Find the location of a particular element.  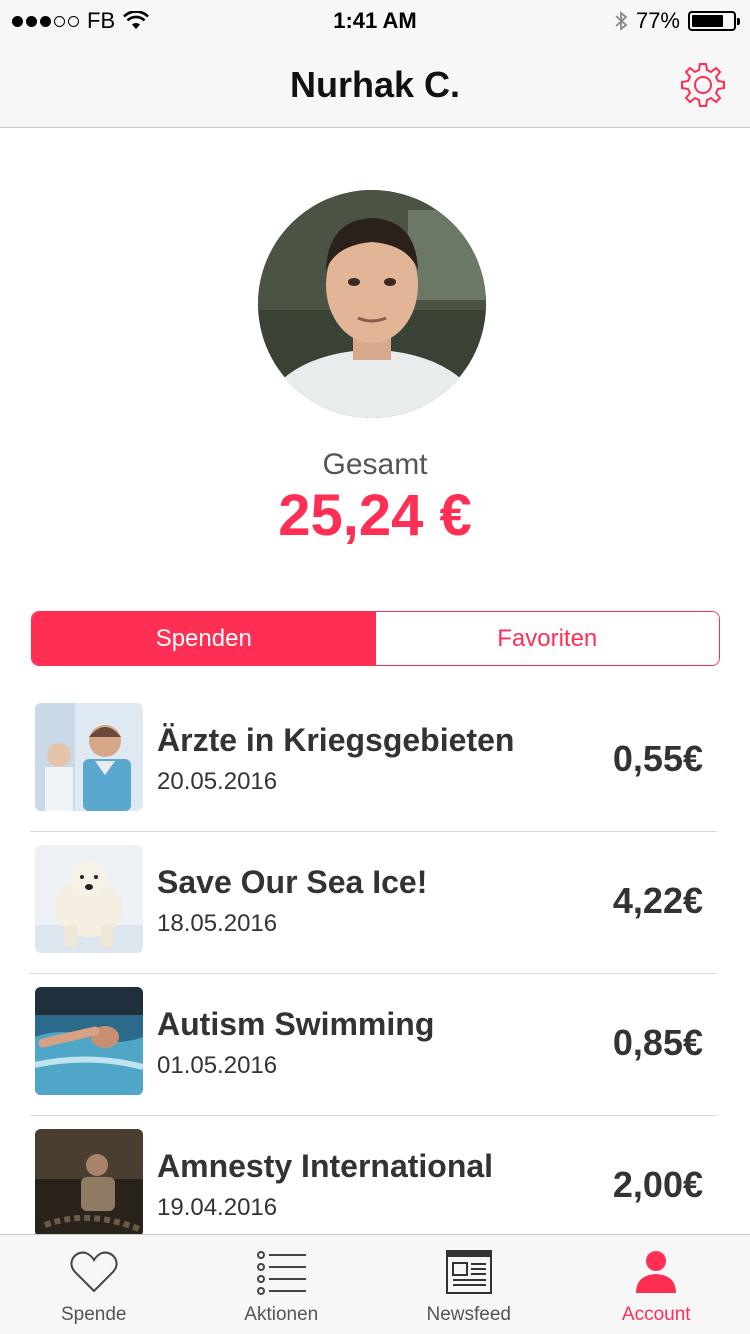

battery-percent: 77% is located at coordinates (657, 20).